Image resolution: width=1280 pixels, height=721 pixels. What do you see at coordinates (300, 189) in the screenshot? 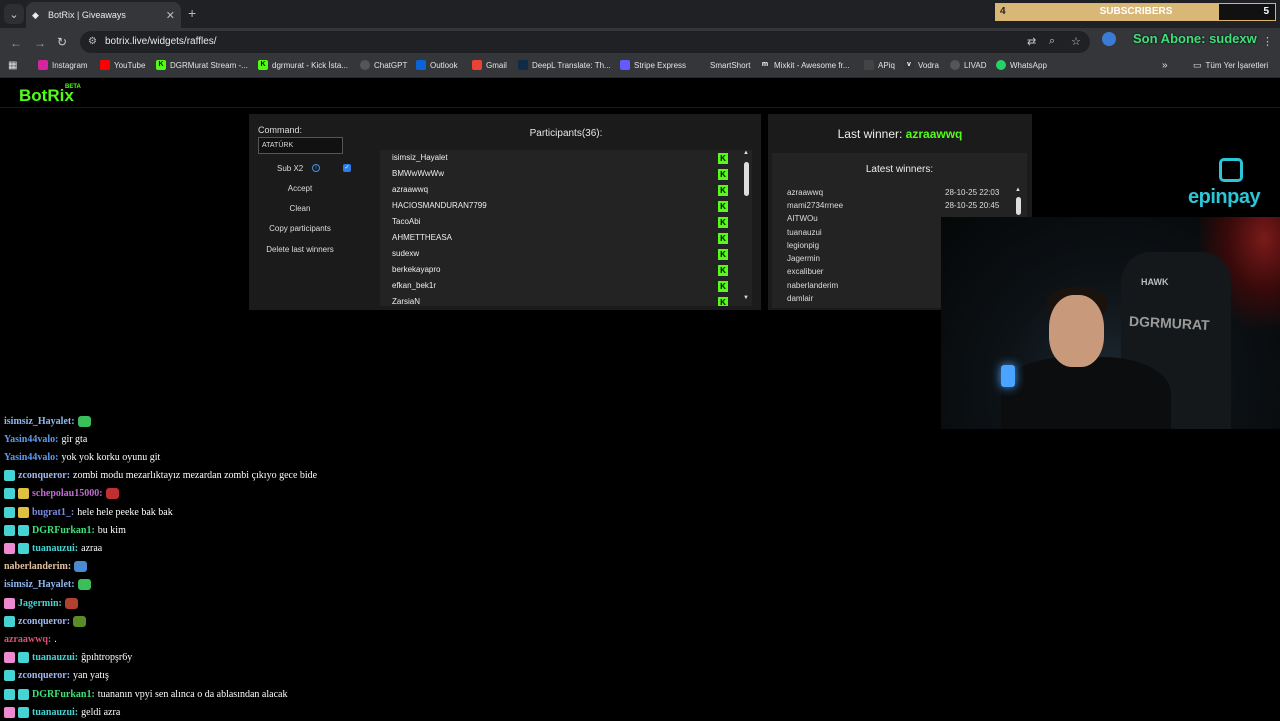
I see `accept-button: Accept` at bounding box center [300, 189].